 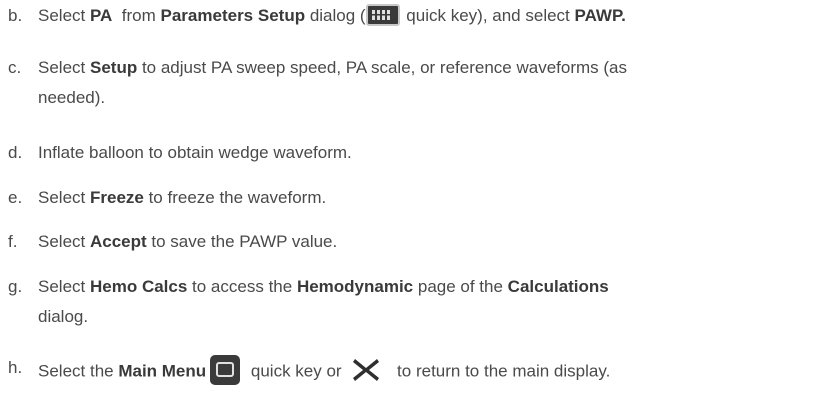 What do you see at coordinates (15, 67) in the screenshot?
I see `step-marker: c.` at bounding box center [15, 67].